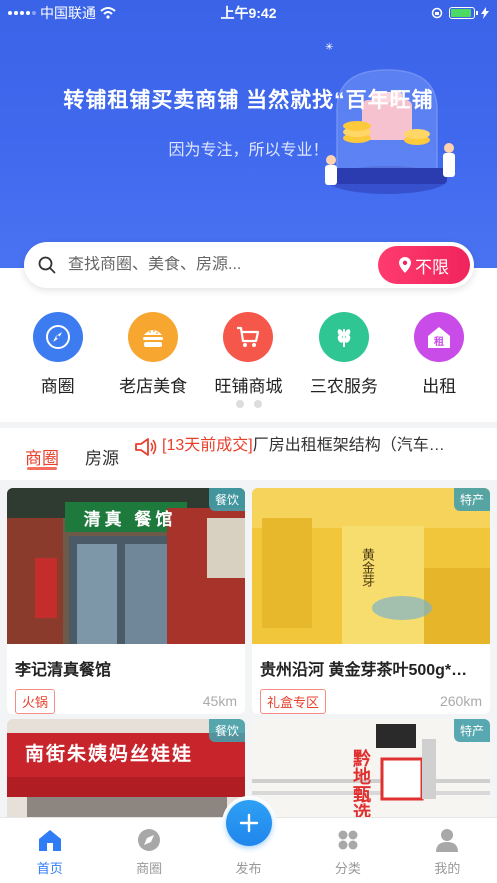 The height and width of the screenshot is (883, 497). Describe the element at coordinates (447, 840) in the screenshot. I see `user-icon` at that location.